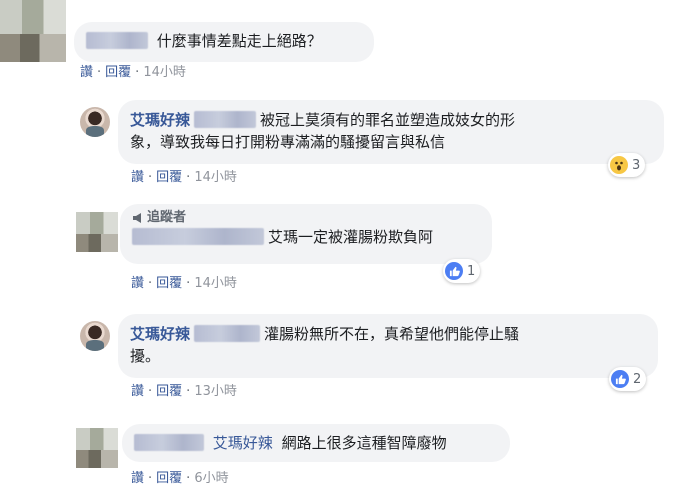 The width and height of the screenshot is (700, 503). I want to click on megaphone-icon, so click(137, 218).